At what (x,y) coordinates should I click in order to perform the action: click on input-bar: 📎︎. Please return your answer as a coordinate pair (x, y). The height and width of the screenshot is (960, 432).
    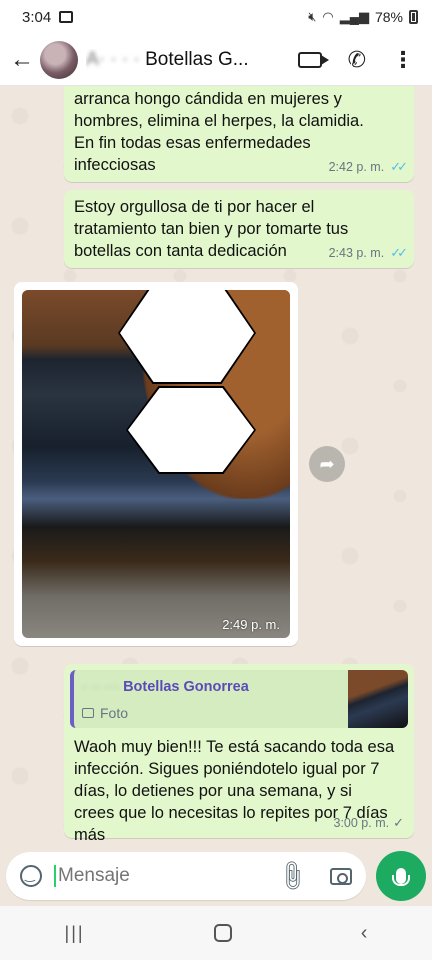
    Looking at the image, I should click on (216, 876).